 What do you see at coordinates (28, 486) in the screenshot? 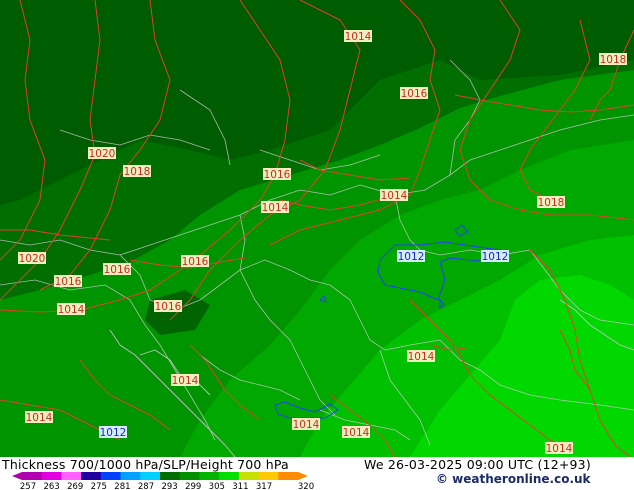
I see `color-scale-tick-label: 257` at bounding box center [28, 486].